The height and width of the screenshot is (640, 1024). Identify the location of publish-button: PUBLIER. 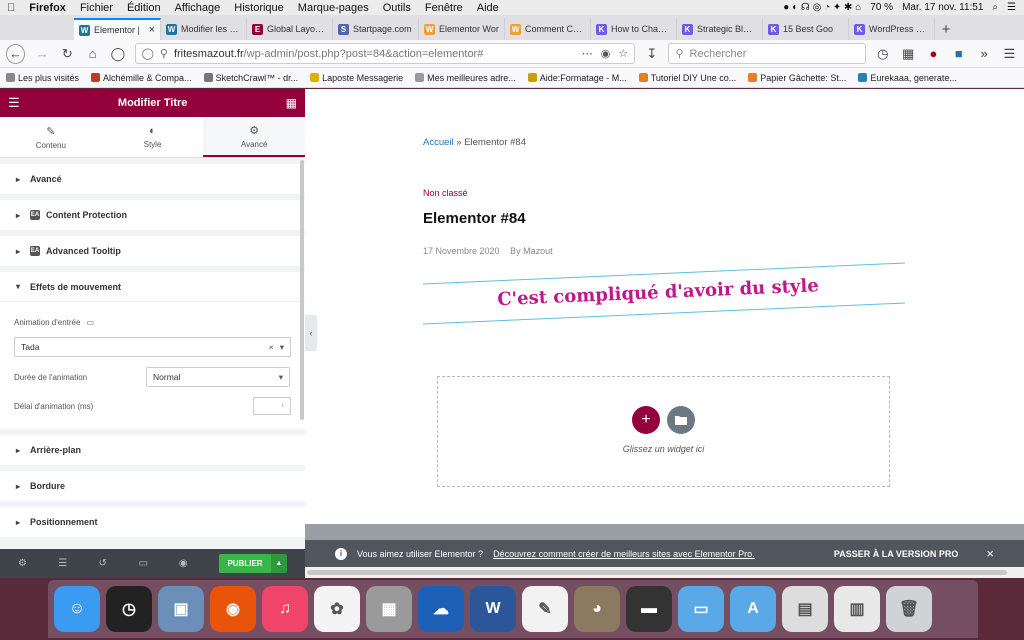
(245, 563).